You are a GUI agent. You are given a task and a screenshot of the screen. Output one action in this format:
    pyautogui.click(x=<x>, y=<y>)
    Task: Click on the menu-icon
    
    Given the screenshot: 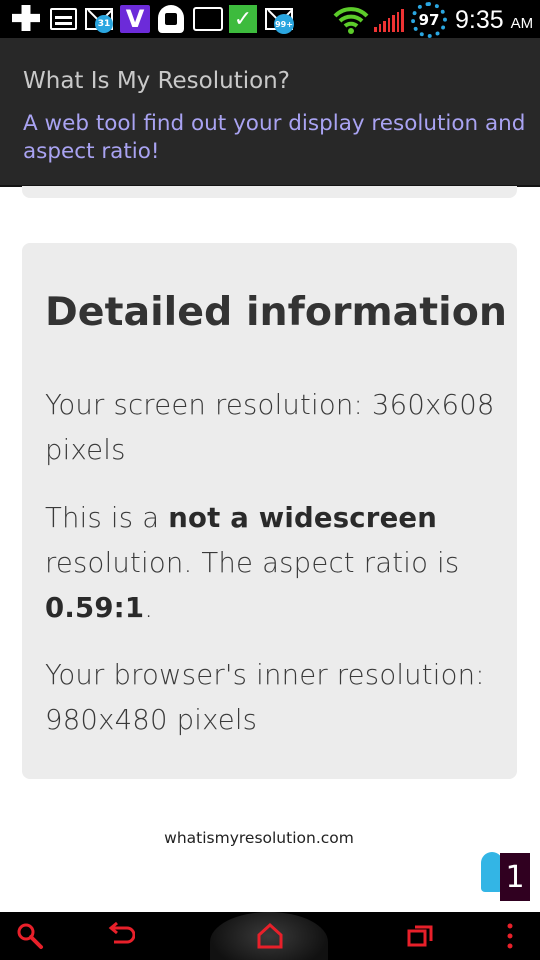 What is the action you would take?
    pyautogui.click(x=510, y=936)
    